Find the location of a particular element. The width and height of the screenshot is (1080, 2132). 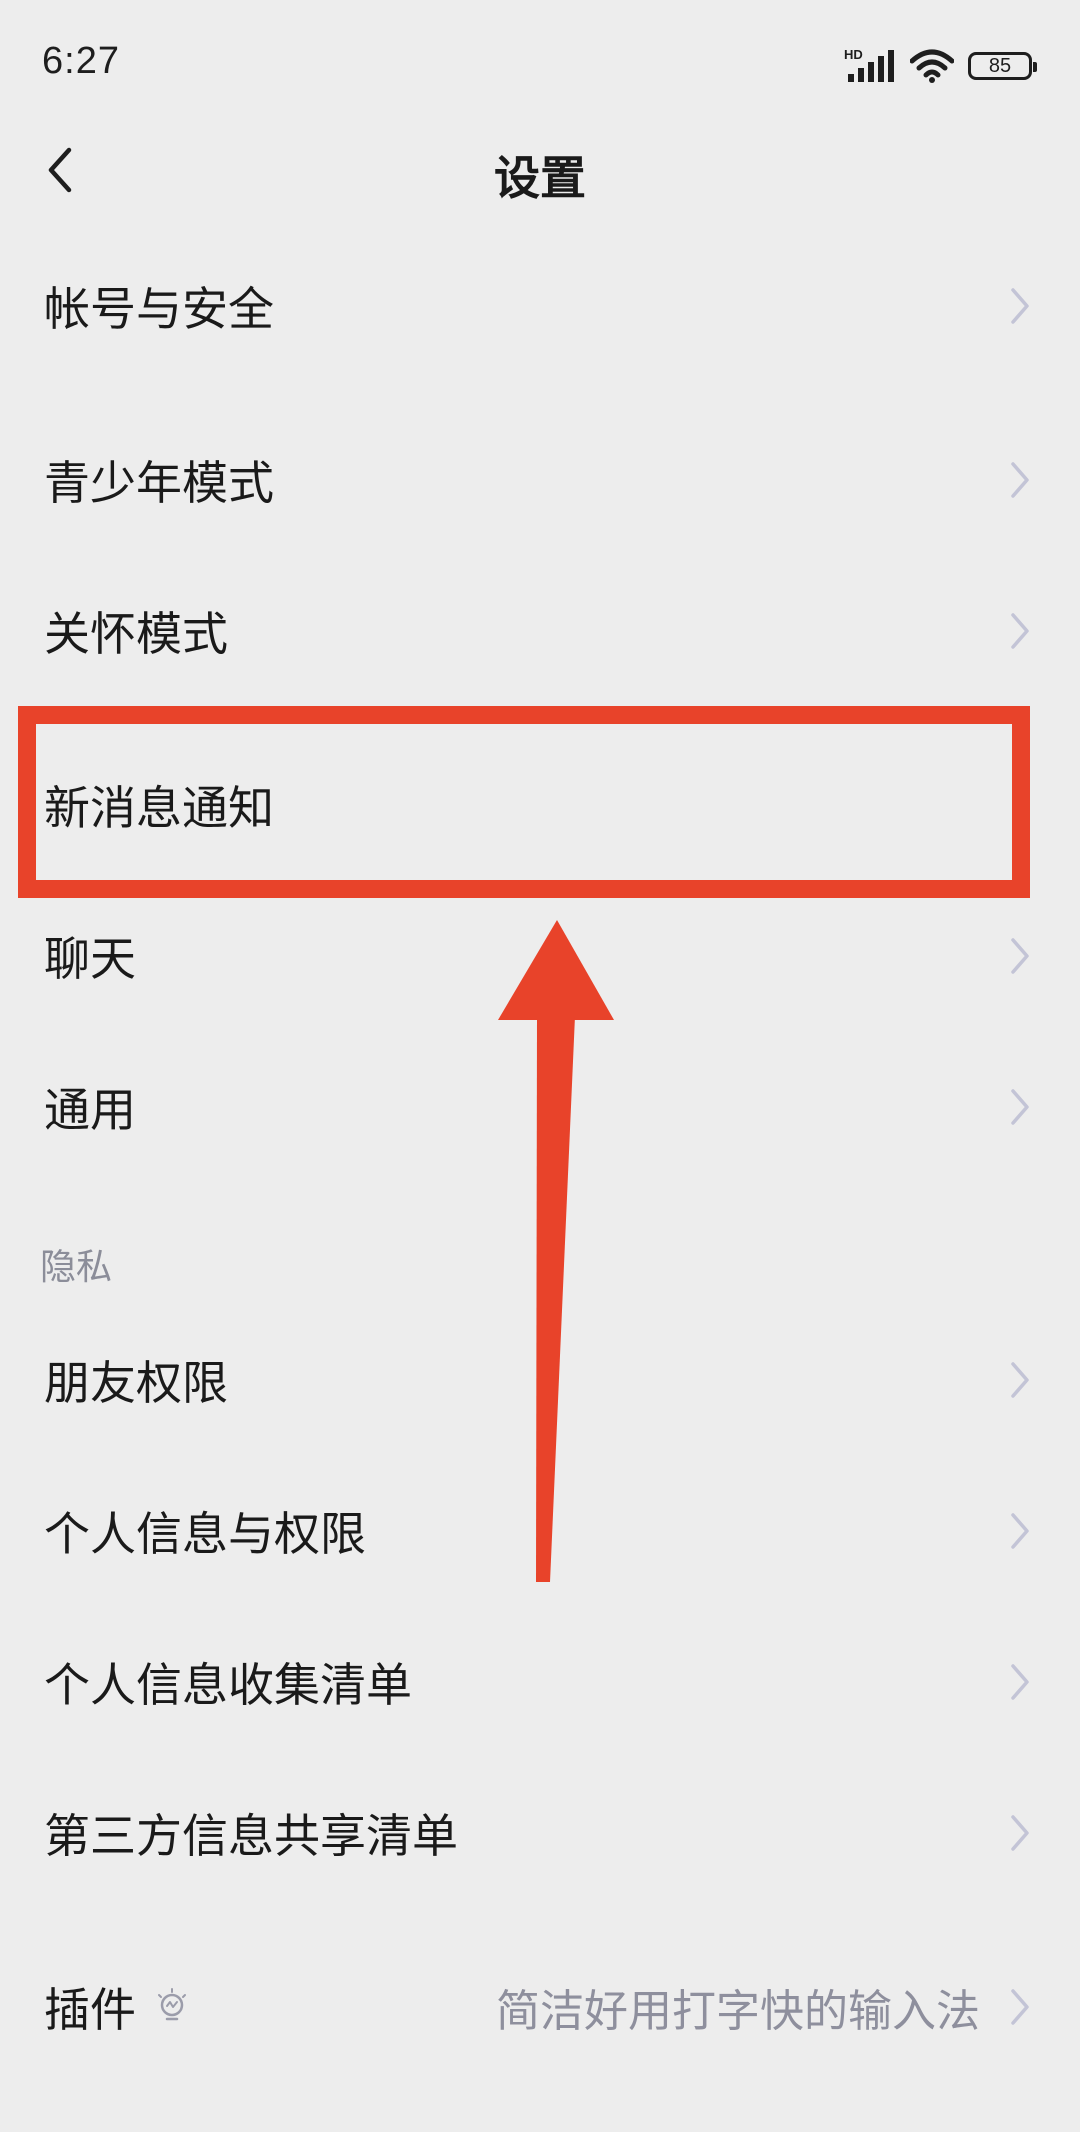

plugin-subtitle: 简洁好用打字快的输入法 is located at coordinates (738, 2011).